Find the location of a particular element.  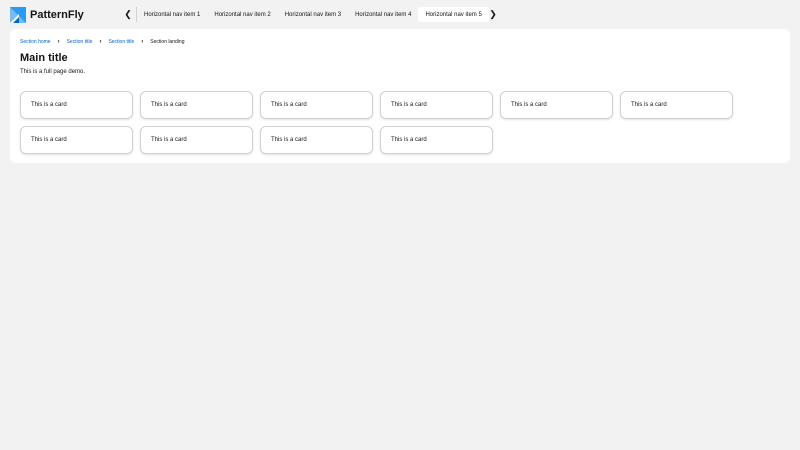

patternfly-logo-icon is located at coordinates (18, 14).